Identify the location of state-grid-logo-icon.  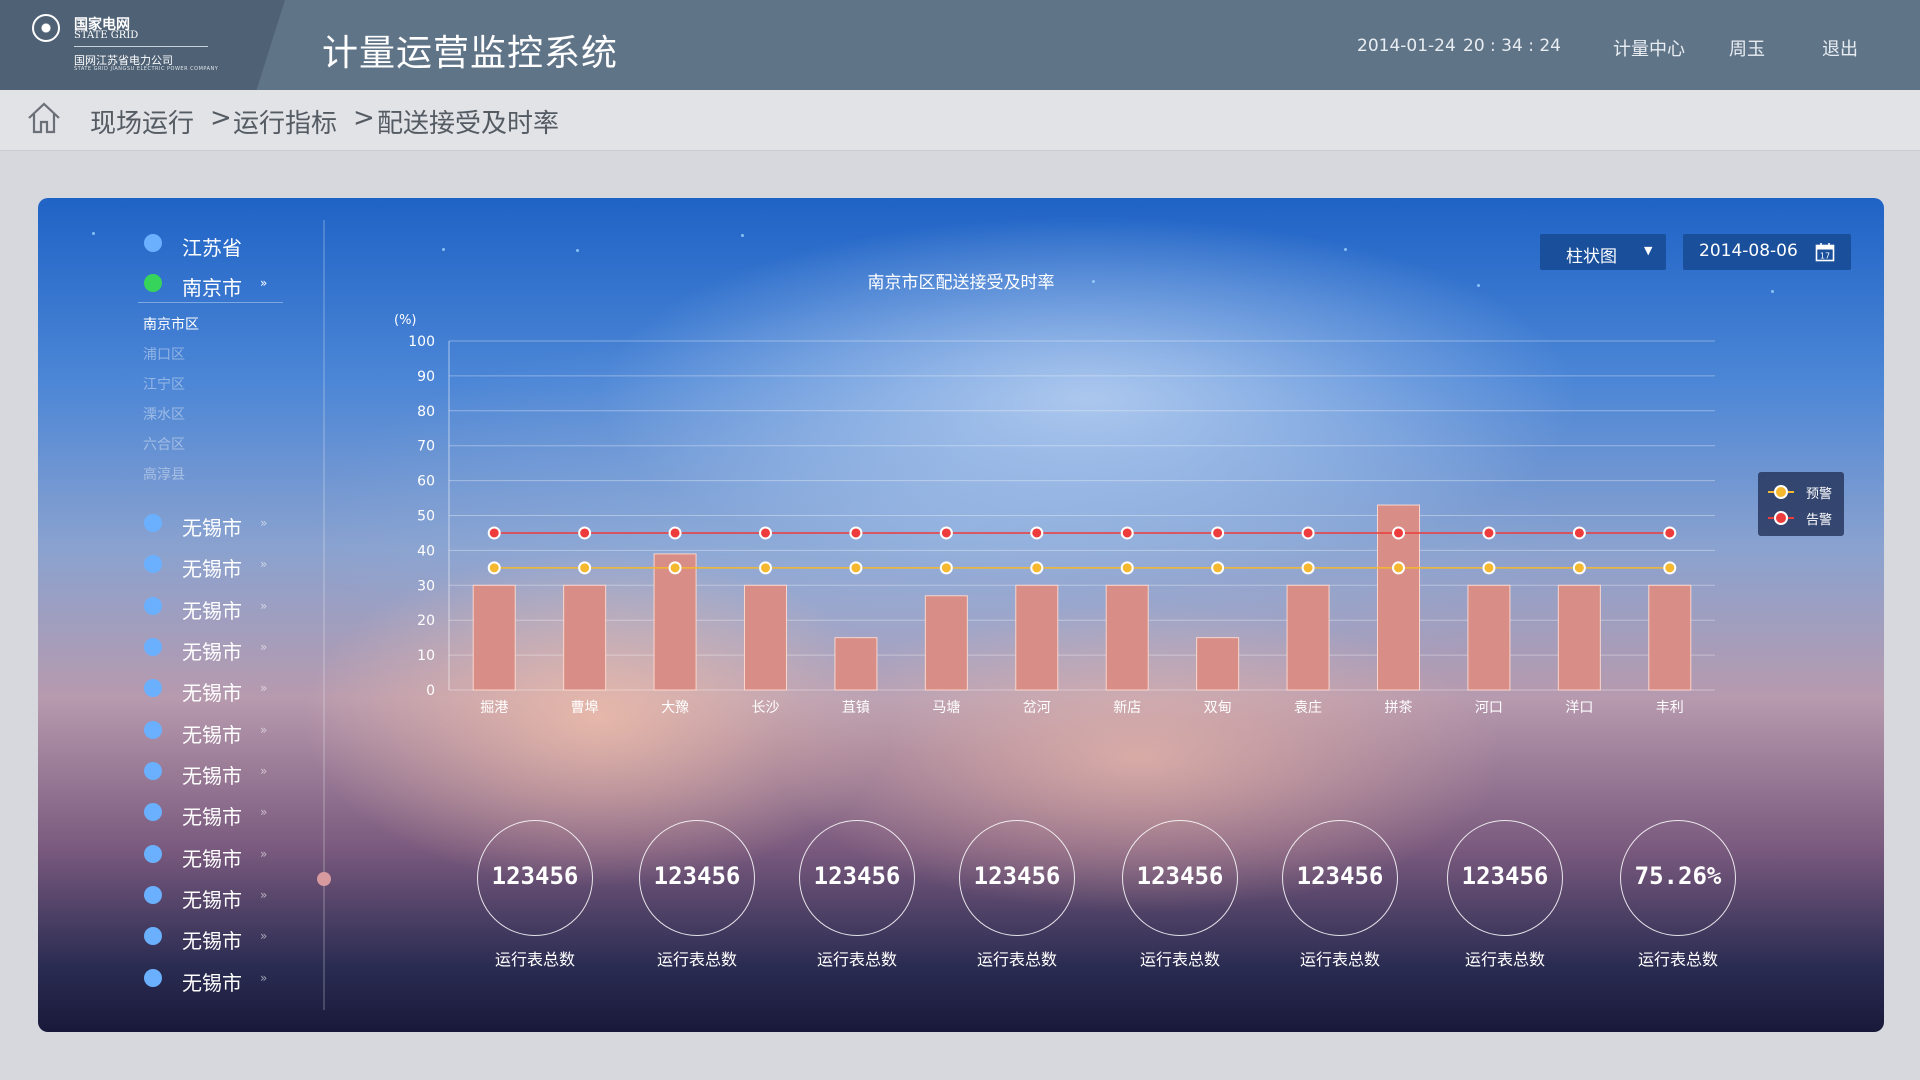
(46, 28).